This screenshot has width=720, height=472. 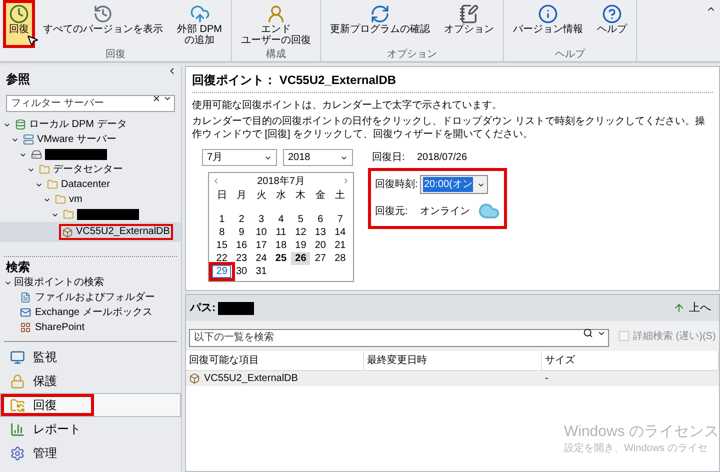 What do you see at coordinates (222, 258) in the screenshot?
I see `calendar-day: 22` at bounding box center [222, 258].